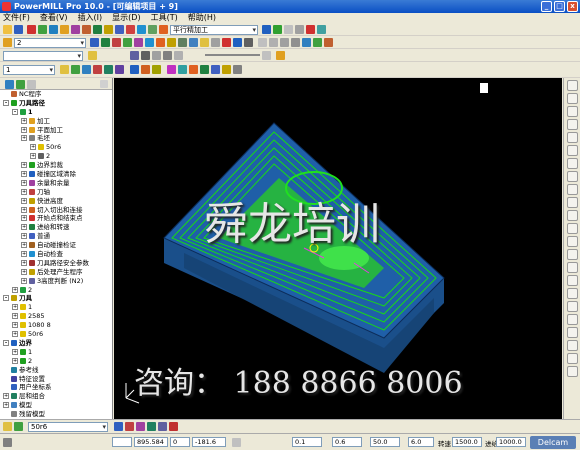  I want to click on zoom-out-icon, so click(572, 202).